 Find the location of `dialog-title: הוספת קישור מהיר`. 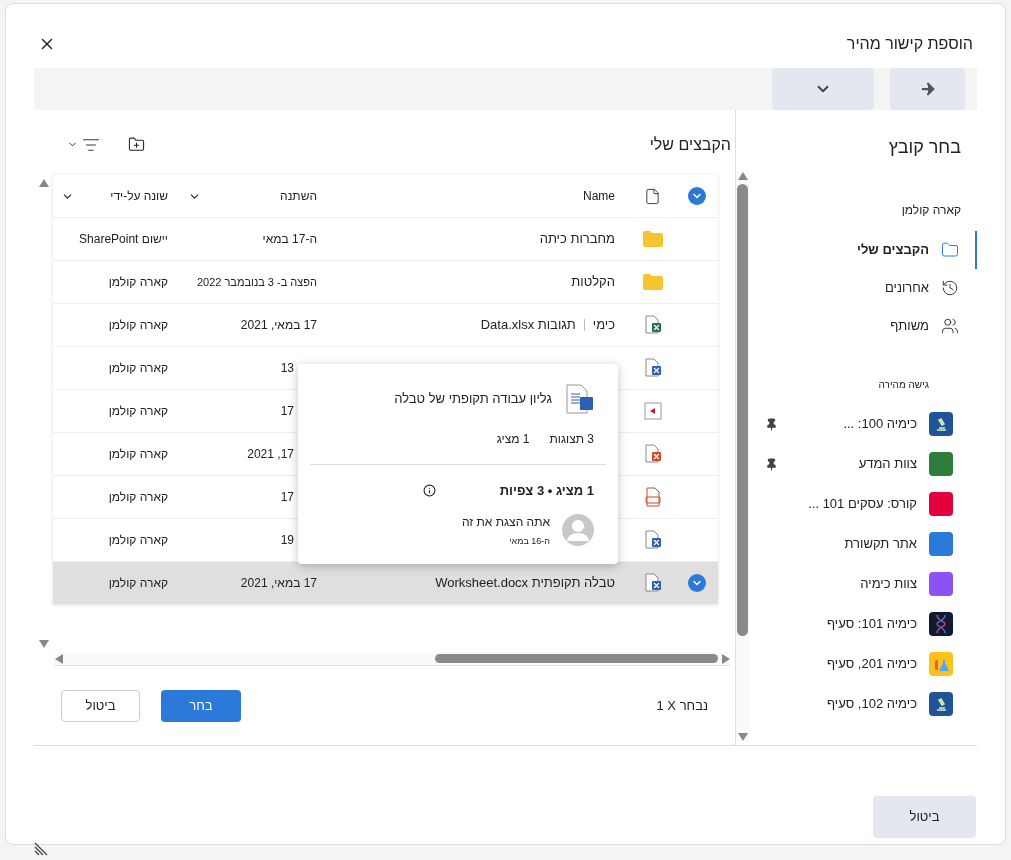

dialog-title: הוספת קישור מהיר is located at coordinates (909, 44).